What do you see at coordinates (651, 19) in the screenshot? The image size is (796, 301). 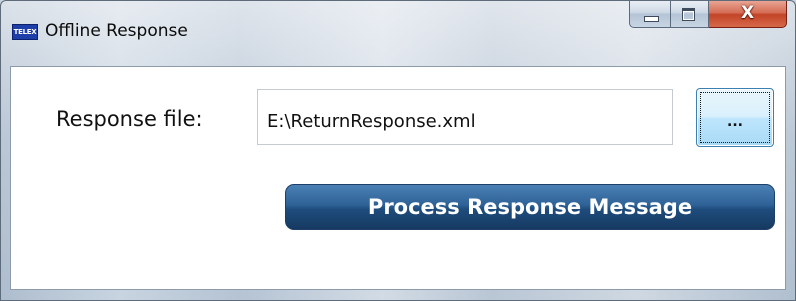 I see `minimize-icon` at bounding box center [651, 19].